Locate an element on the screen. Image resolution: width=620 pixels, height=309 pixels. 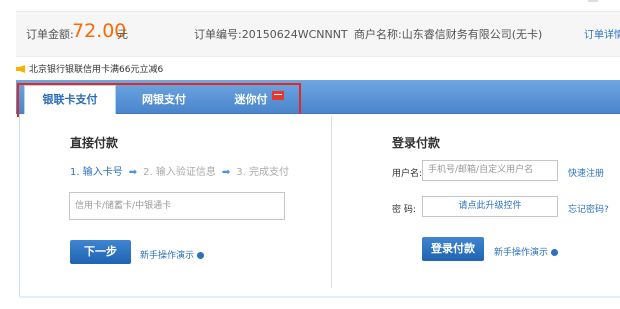
promo-banner: 北京银行银联信用卡满66元立减6 is located at coordinates (89, 69).